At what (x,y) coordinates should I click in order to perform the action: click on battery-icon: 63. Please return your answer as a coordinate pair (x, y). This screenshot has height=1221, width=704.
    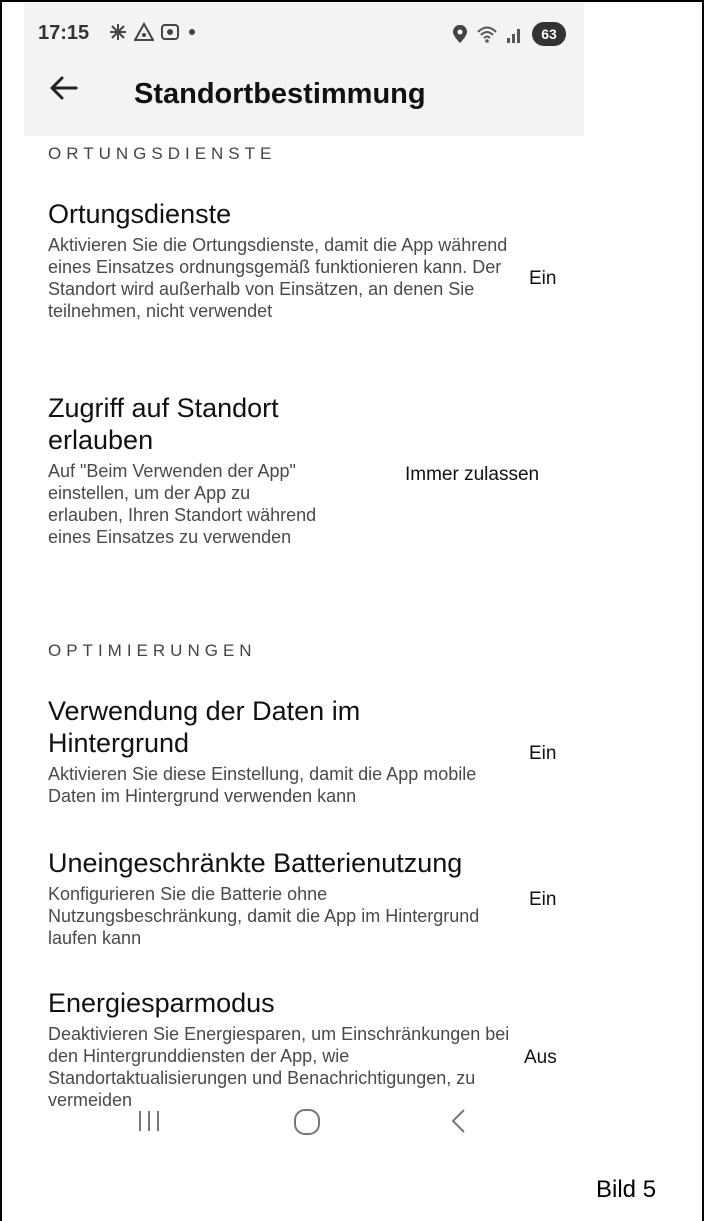
    Looking at the image, I should click on (549, 34).